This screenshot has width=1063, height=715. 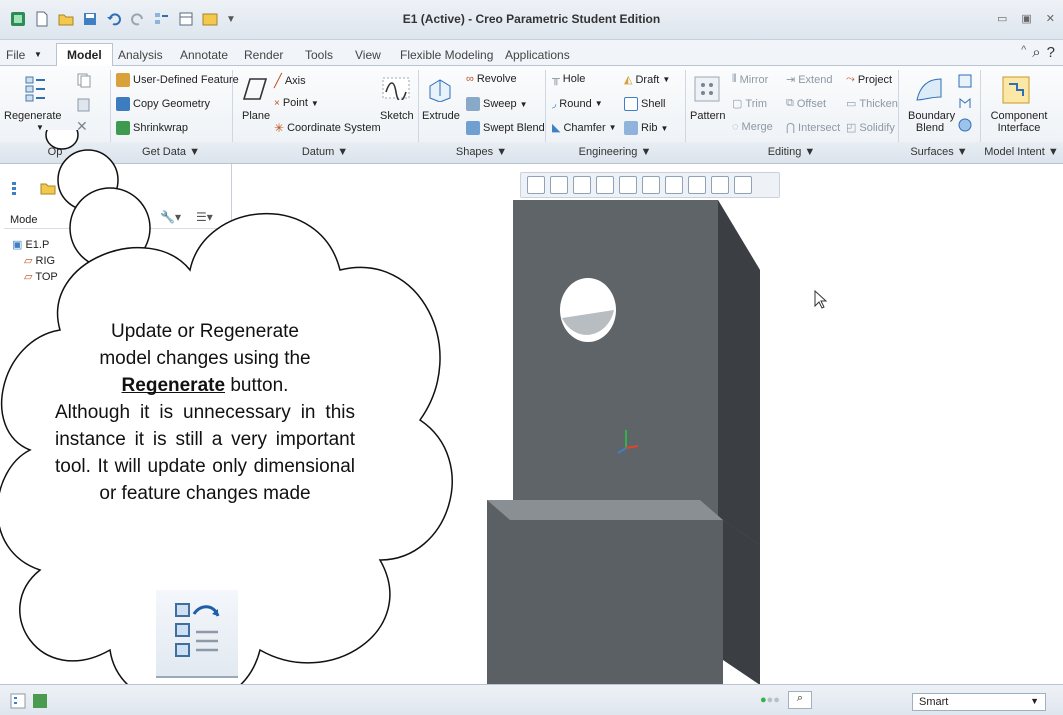 I want to click on copy-geometry-label: Copy Geometry, so click(x=172, y=104).